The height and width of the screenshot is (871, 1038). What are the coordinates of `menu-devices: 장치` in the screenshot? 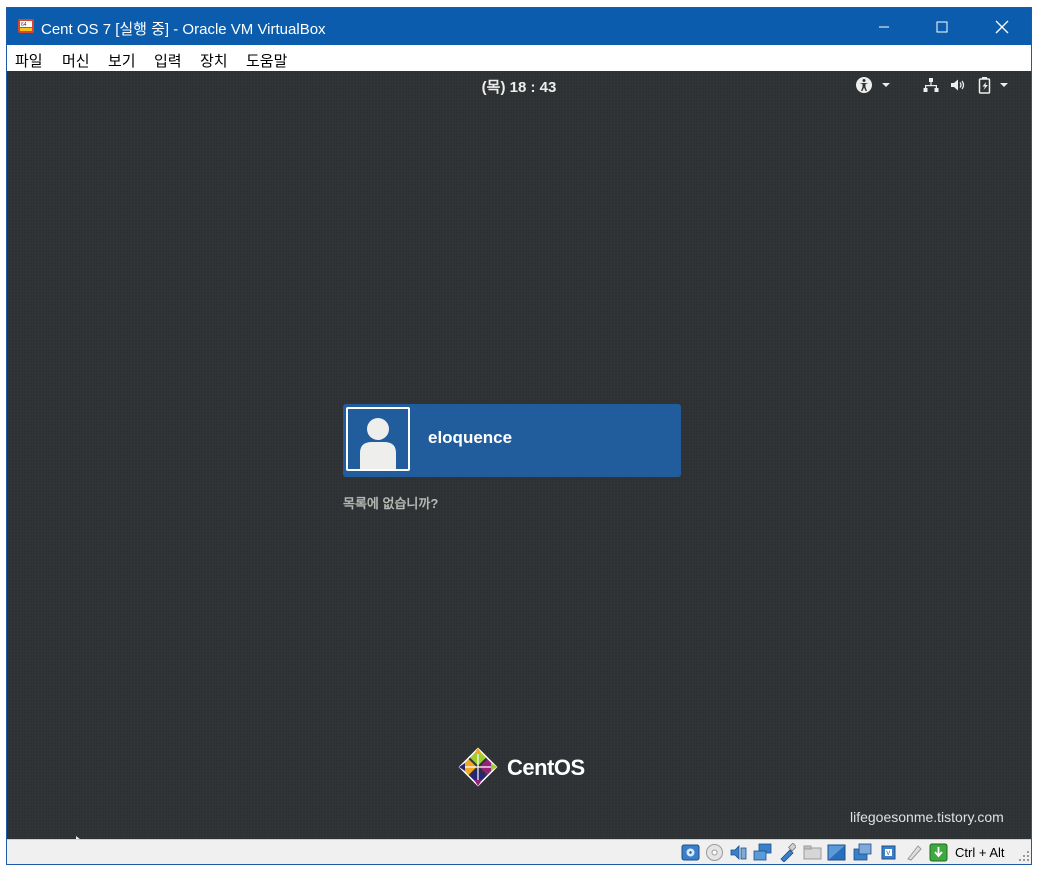 It's located at (214, 60).